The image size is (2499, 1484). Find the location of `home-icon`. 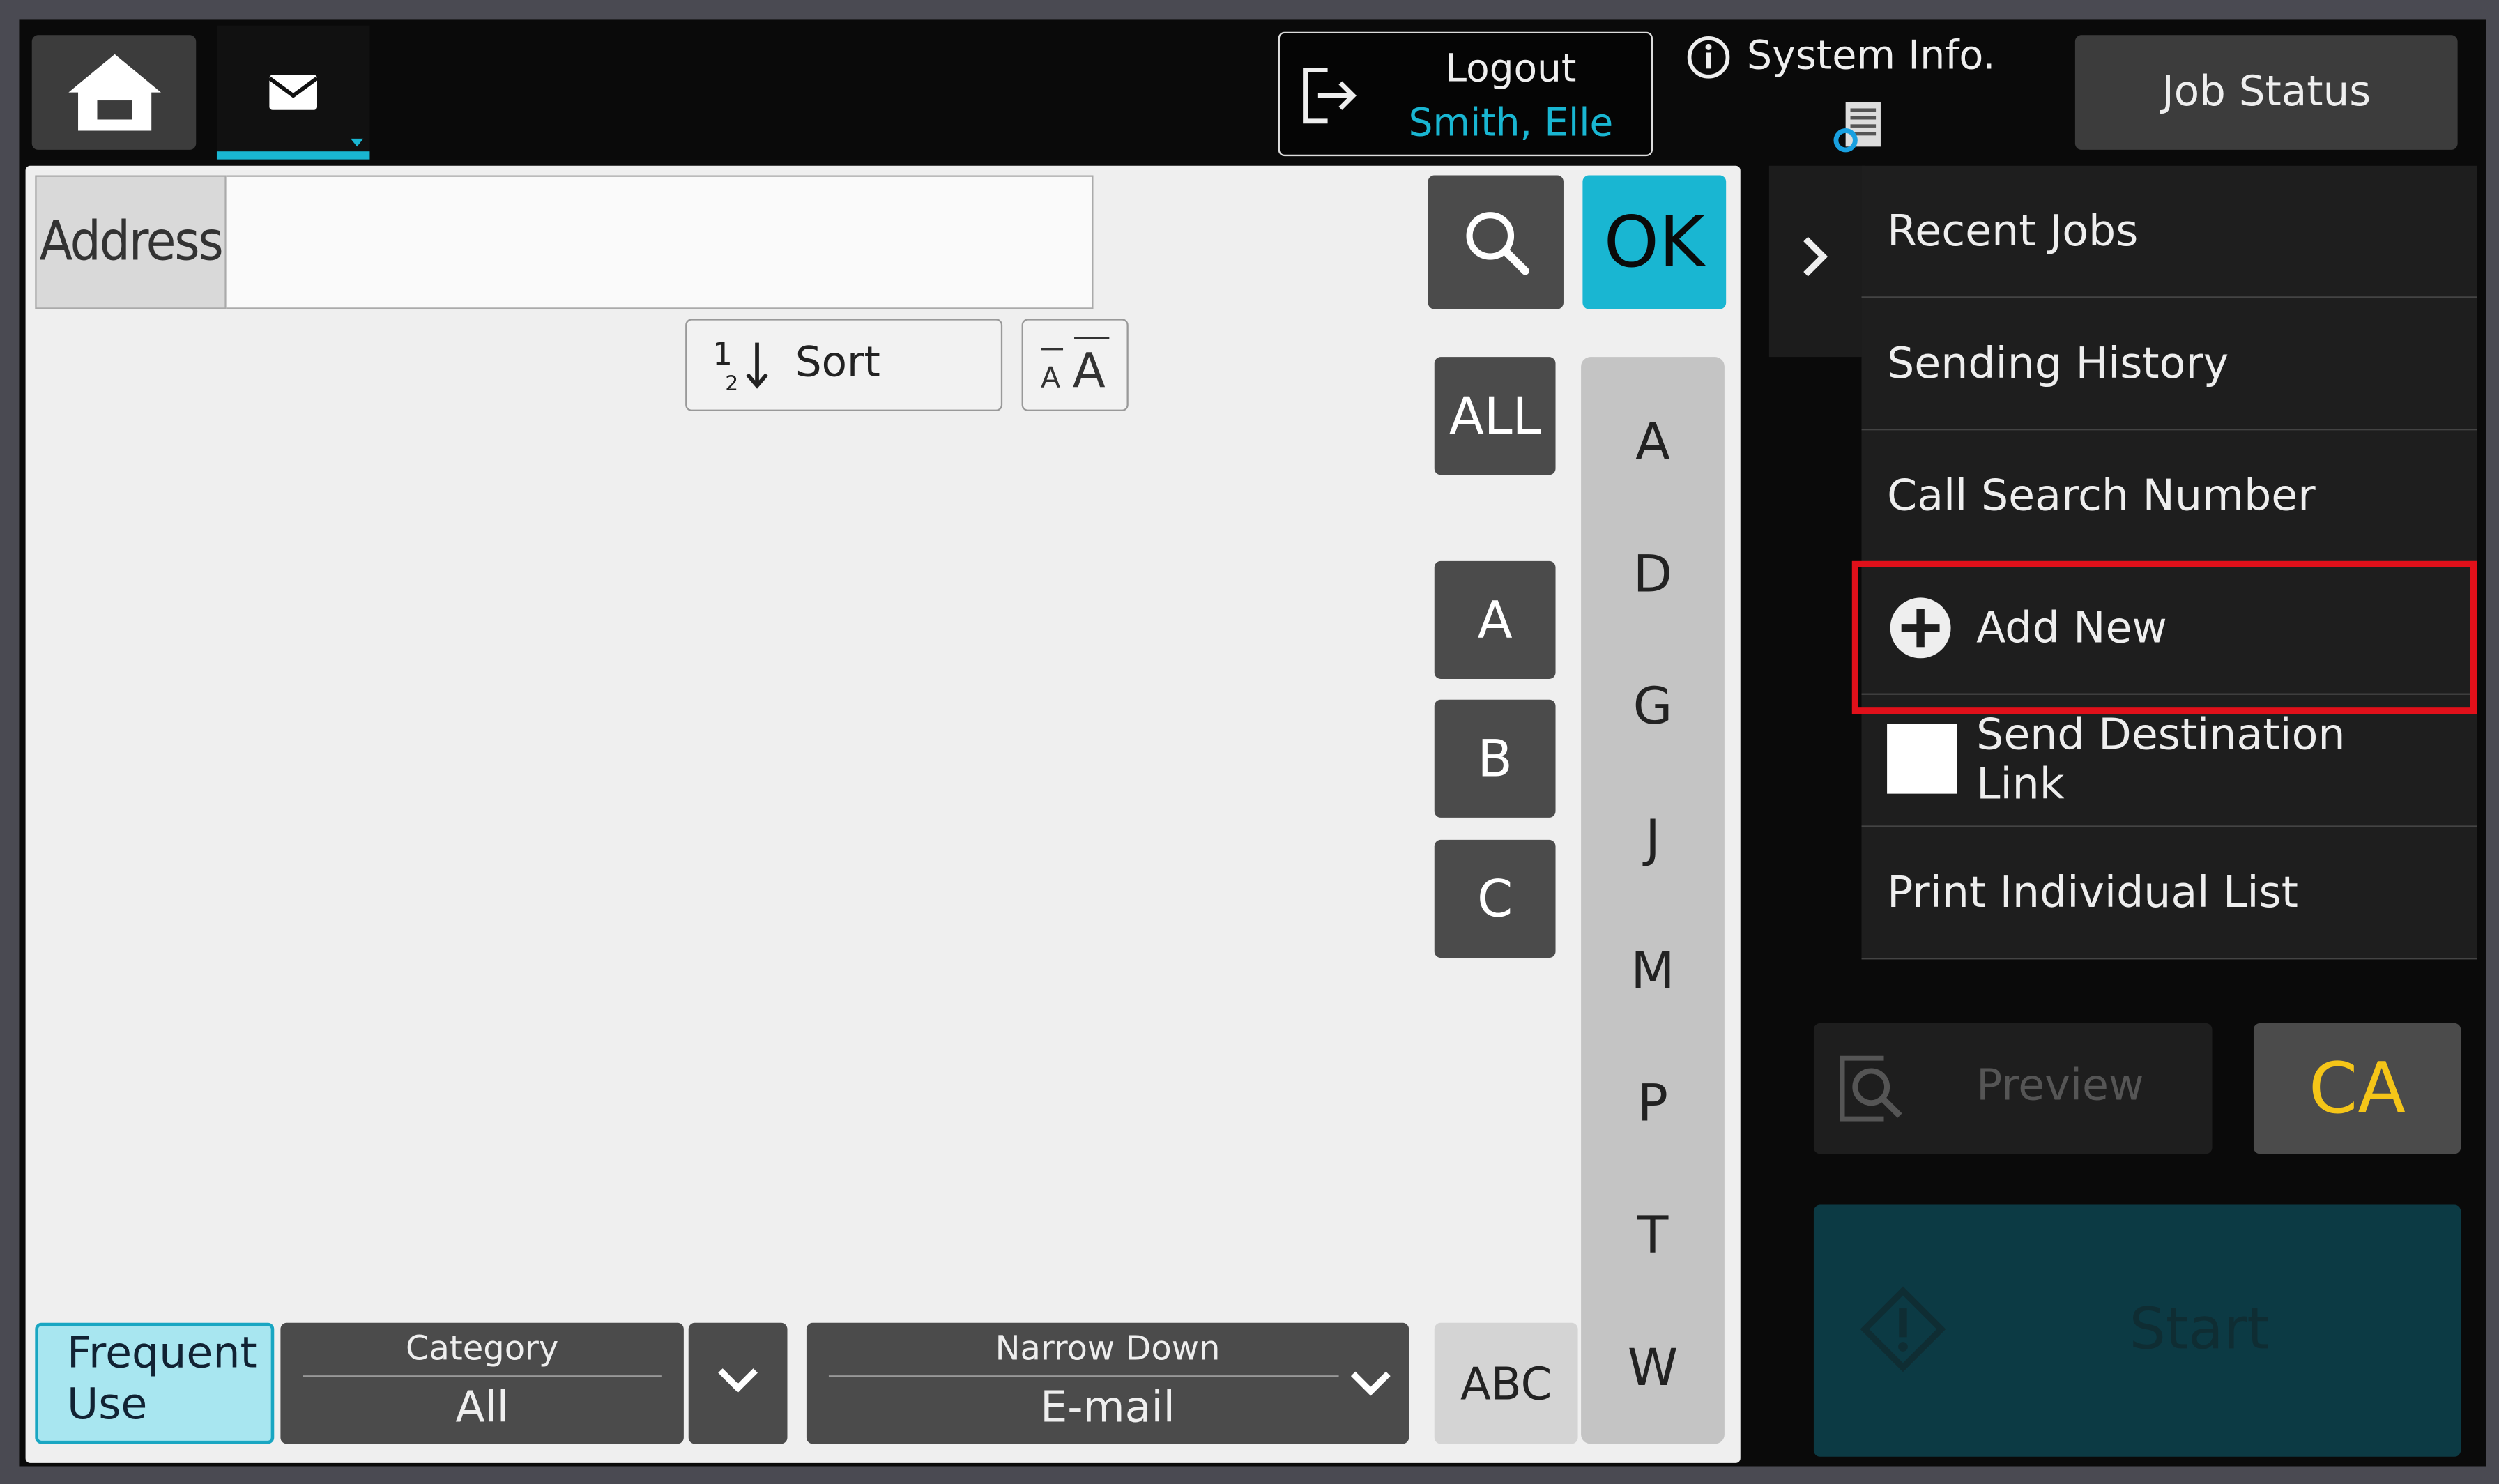

home-icon is located at coordinates (114, 92).